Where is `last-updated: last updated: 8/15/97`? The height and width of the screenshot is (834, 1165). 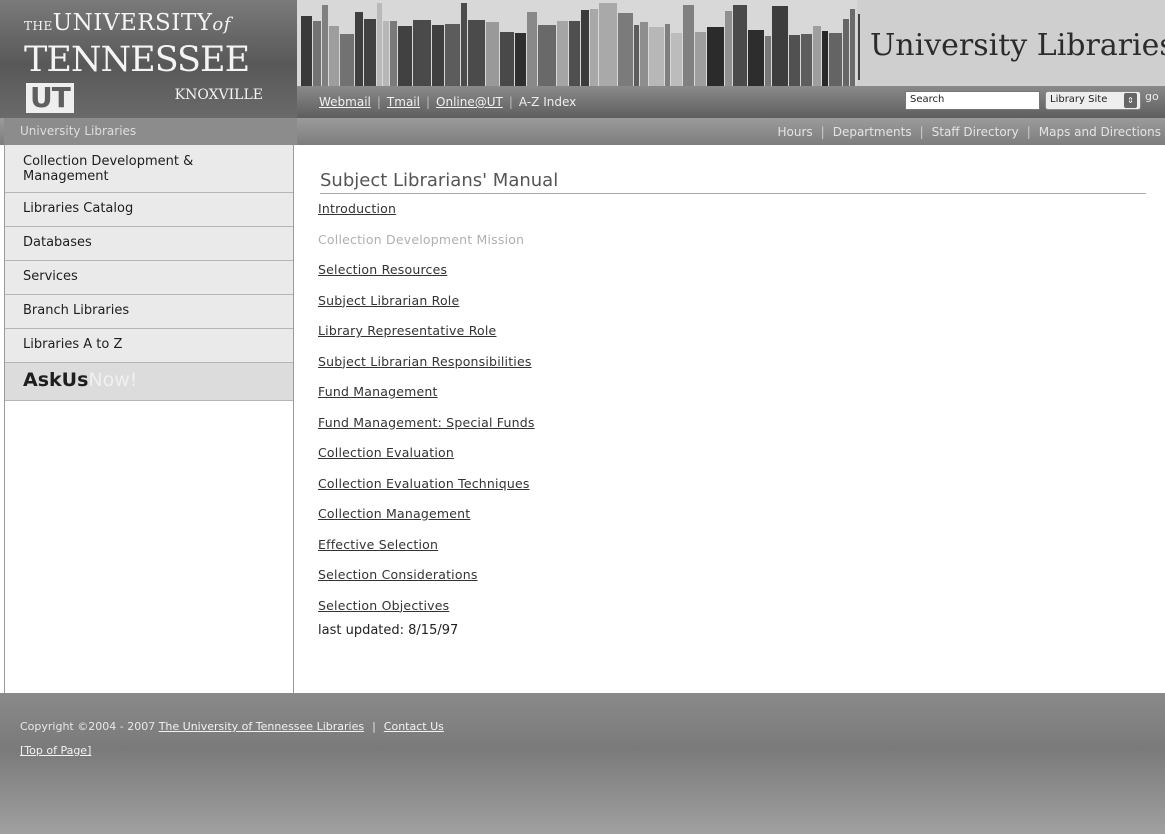
last-updated: last updated: 8/15/97 is located at coordinates (388, 630).